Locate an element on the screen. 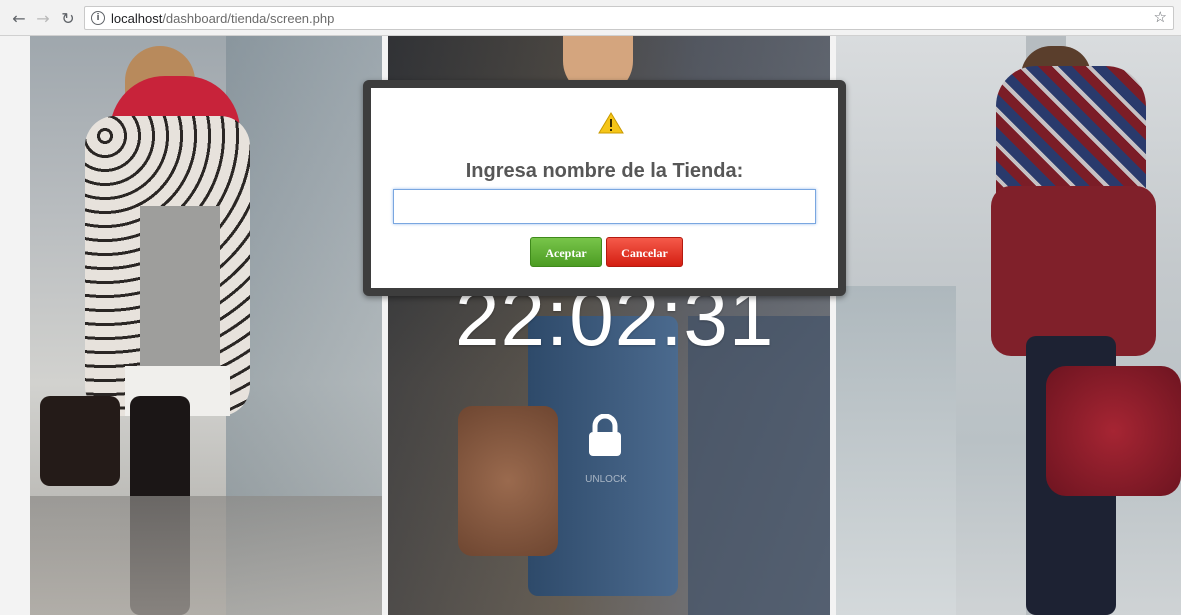  info-icon: i is located at coordinates (98, 18).